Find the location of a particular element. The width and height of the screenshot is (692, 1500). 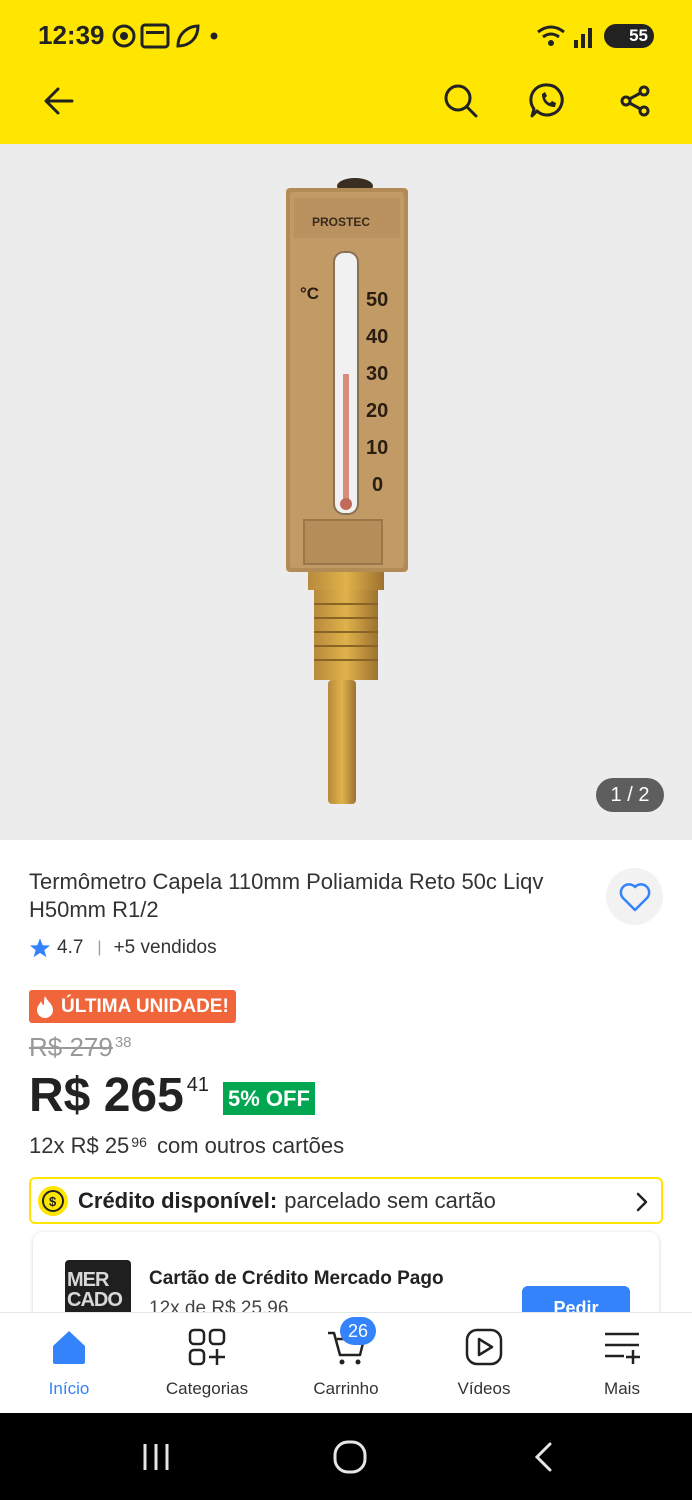

price-main: R$ 265 is located at coordinates (106, 1095).